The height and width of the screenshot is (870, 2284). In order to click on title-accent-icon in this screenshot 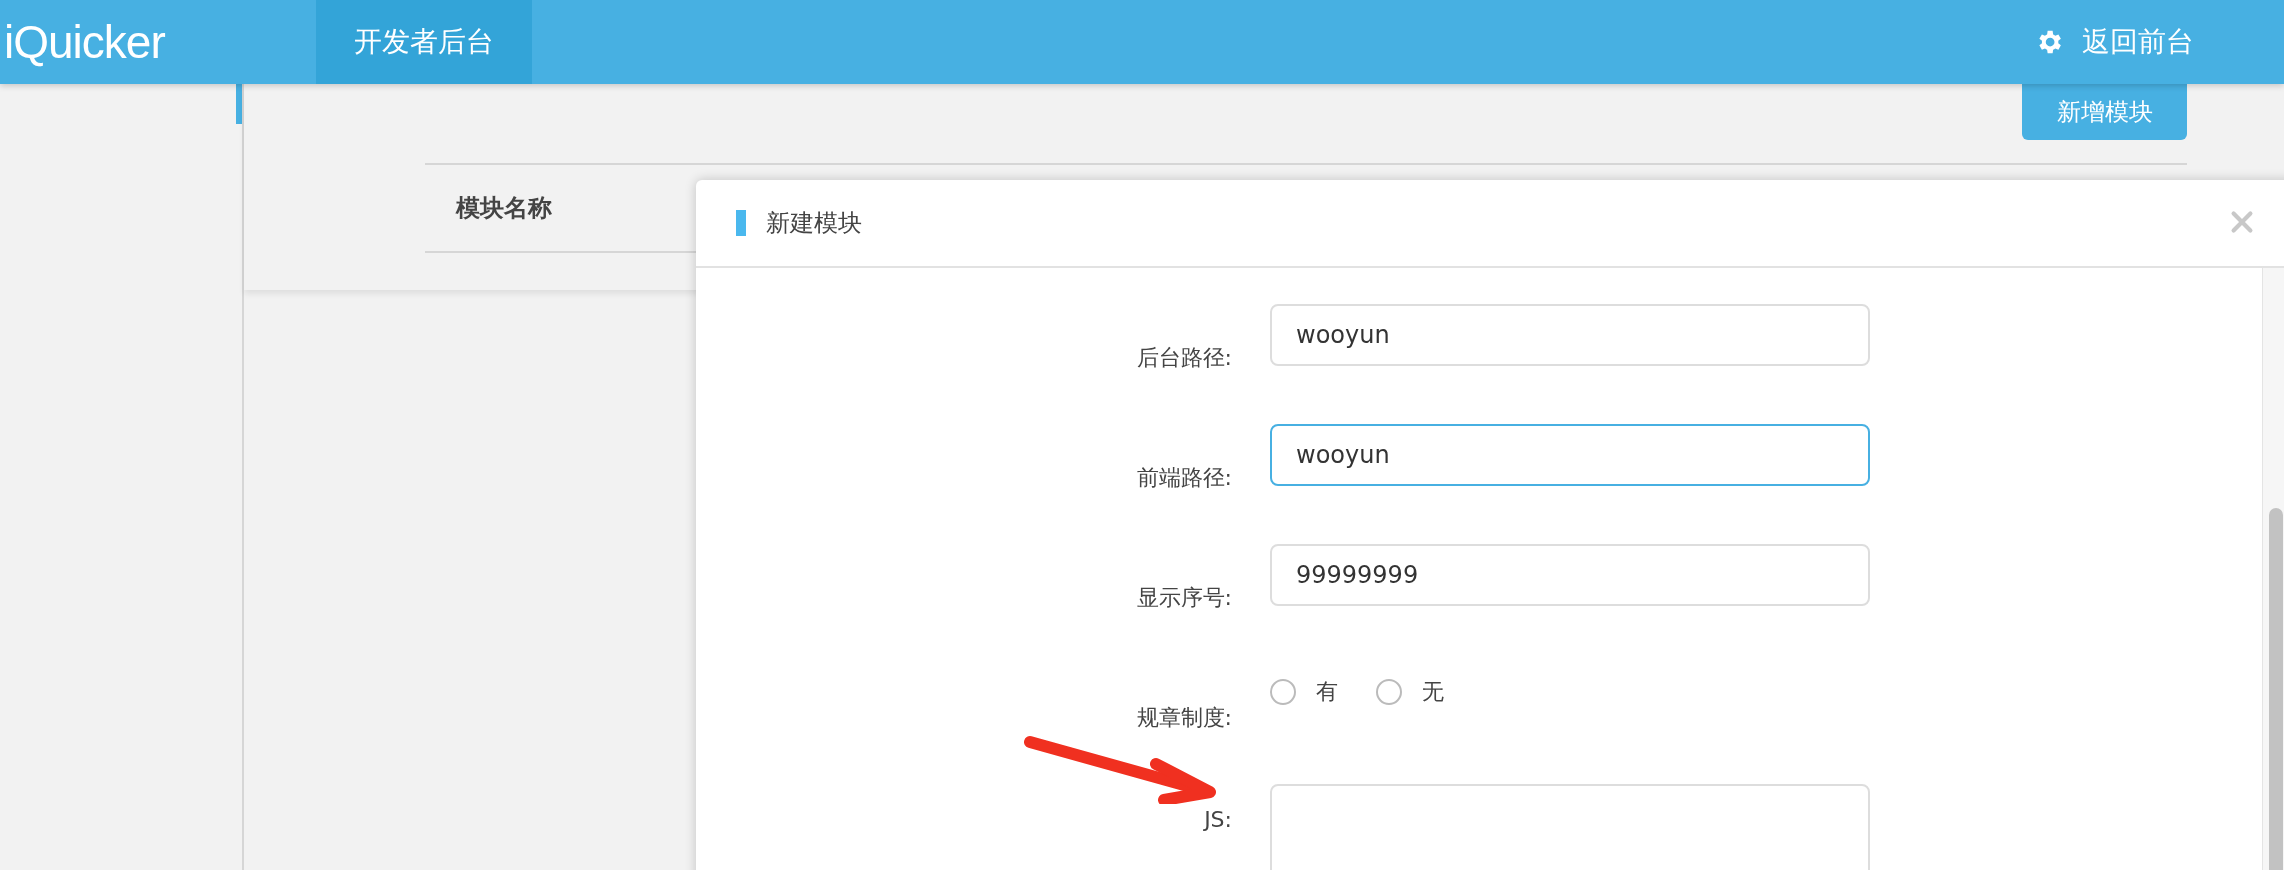, I will do `click(741, 223)`.